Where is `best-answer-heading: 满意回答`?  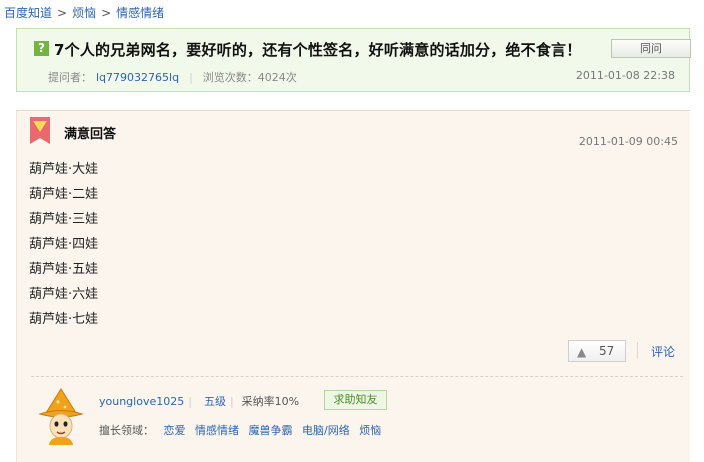 best-answer-heading: 满意回答 is located at coordinates (90, 134).